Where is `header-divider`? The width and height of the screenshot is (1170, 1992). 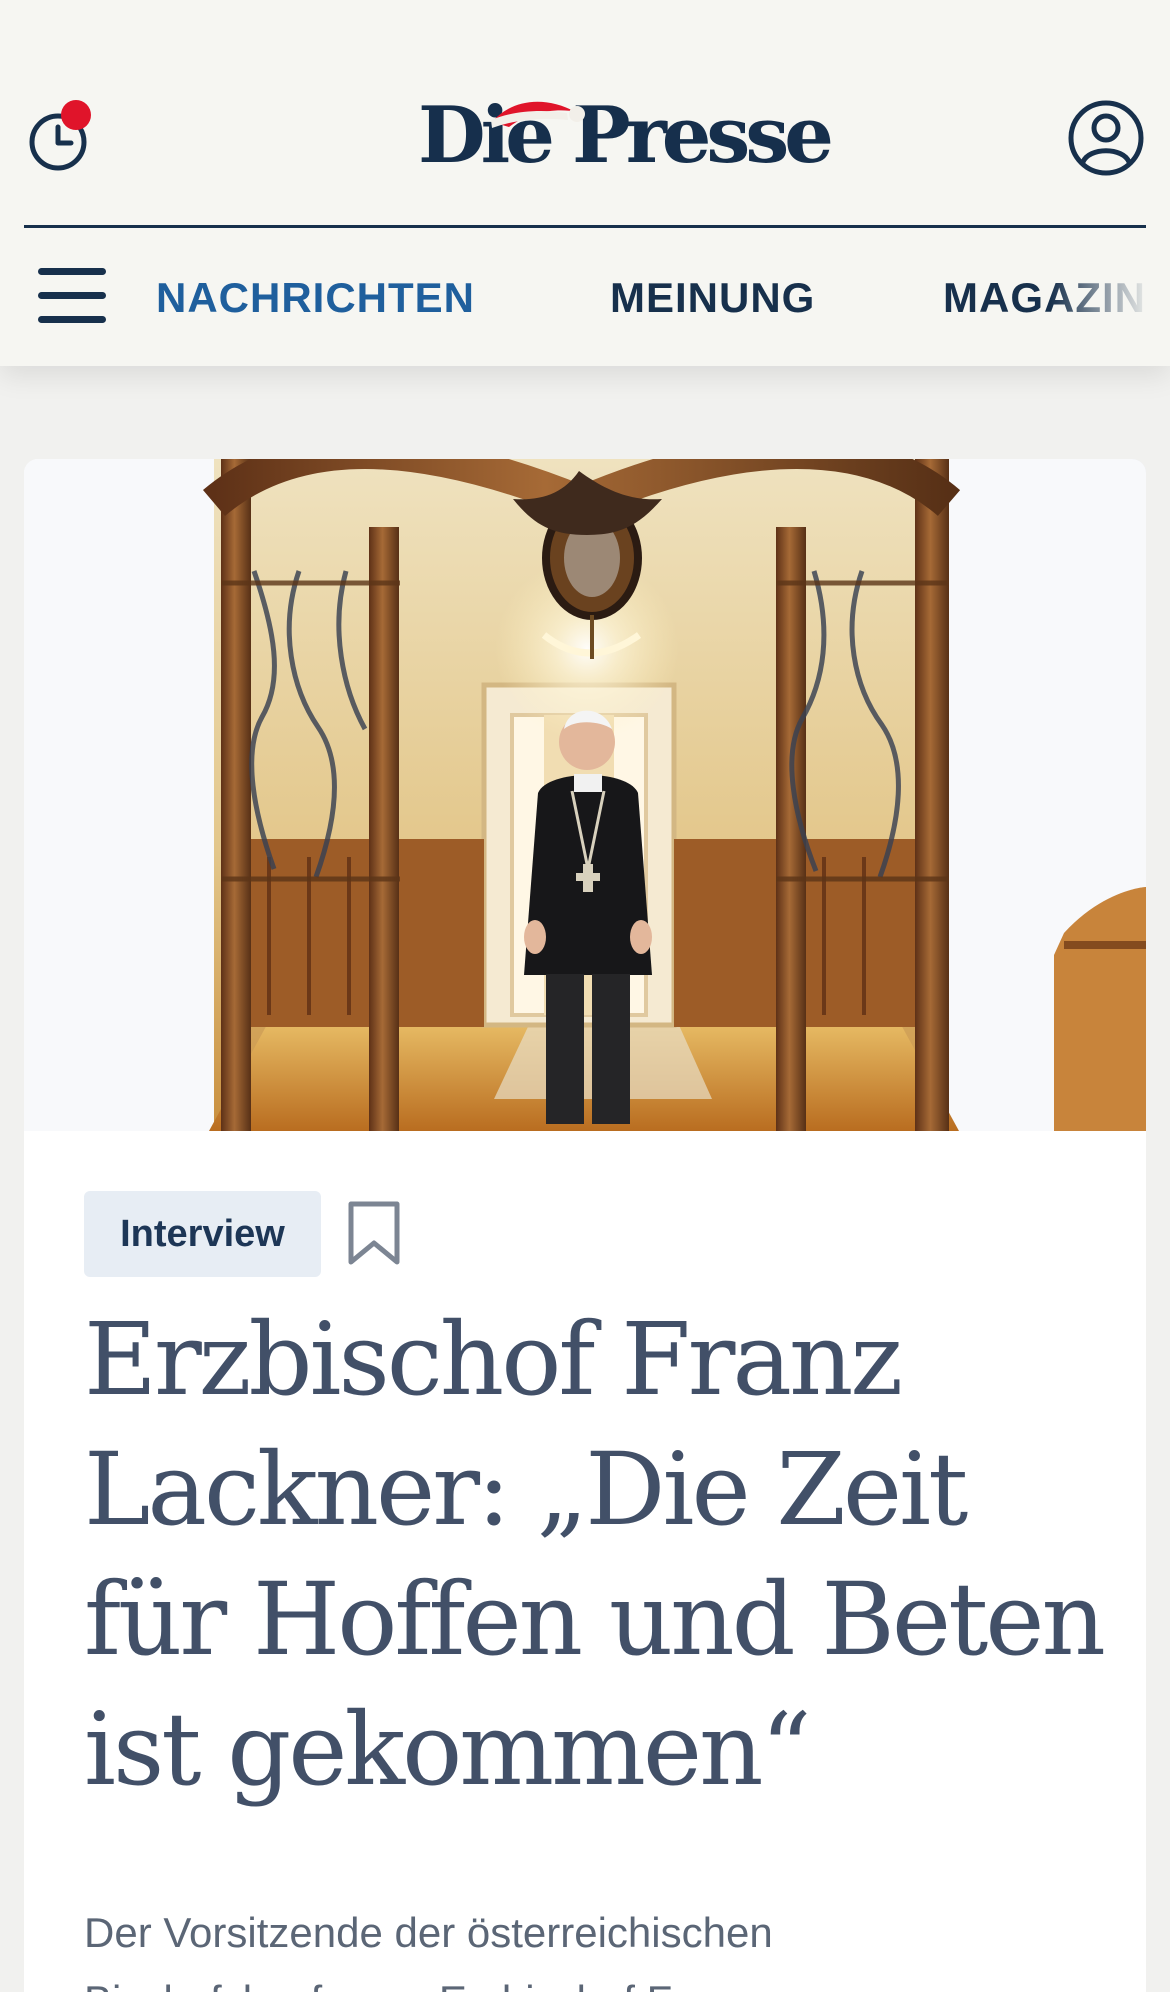
header-divider is located at coordinates (585, 226).